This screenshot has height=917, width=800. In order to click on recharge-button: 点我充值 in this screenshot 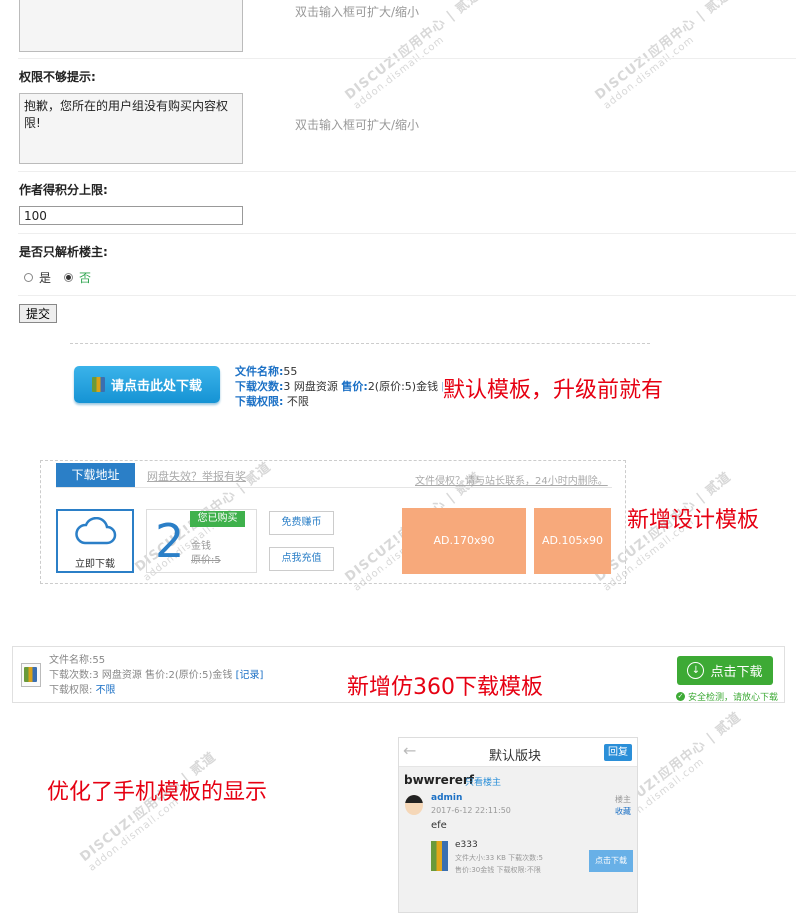, I will do `click(301, 559)`.